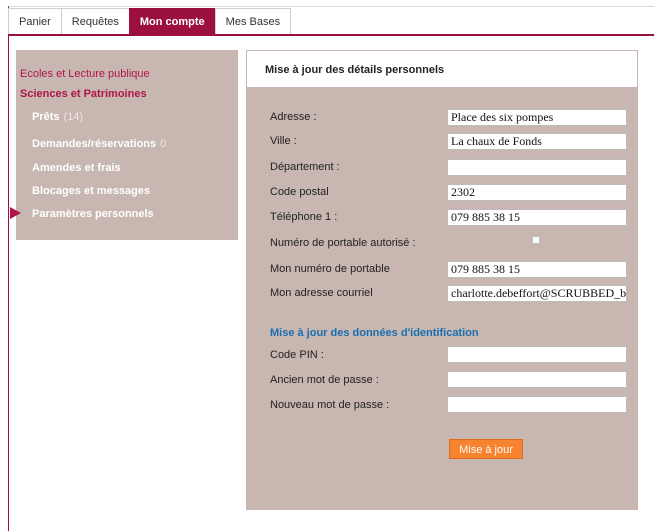  Describe the element at coordinates (331, 35) in the screenshot. I see `tab-underline` at that location.